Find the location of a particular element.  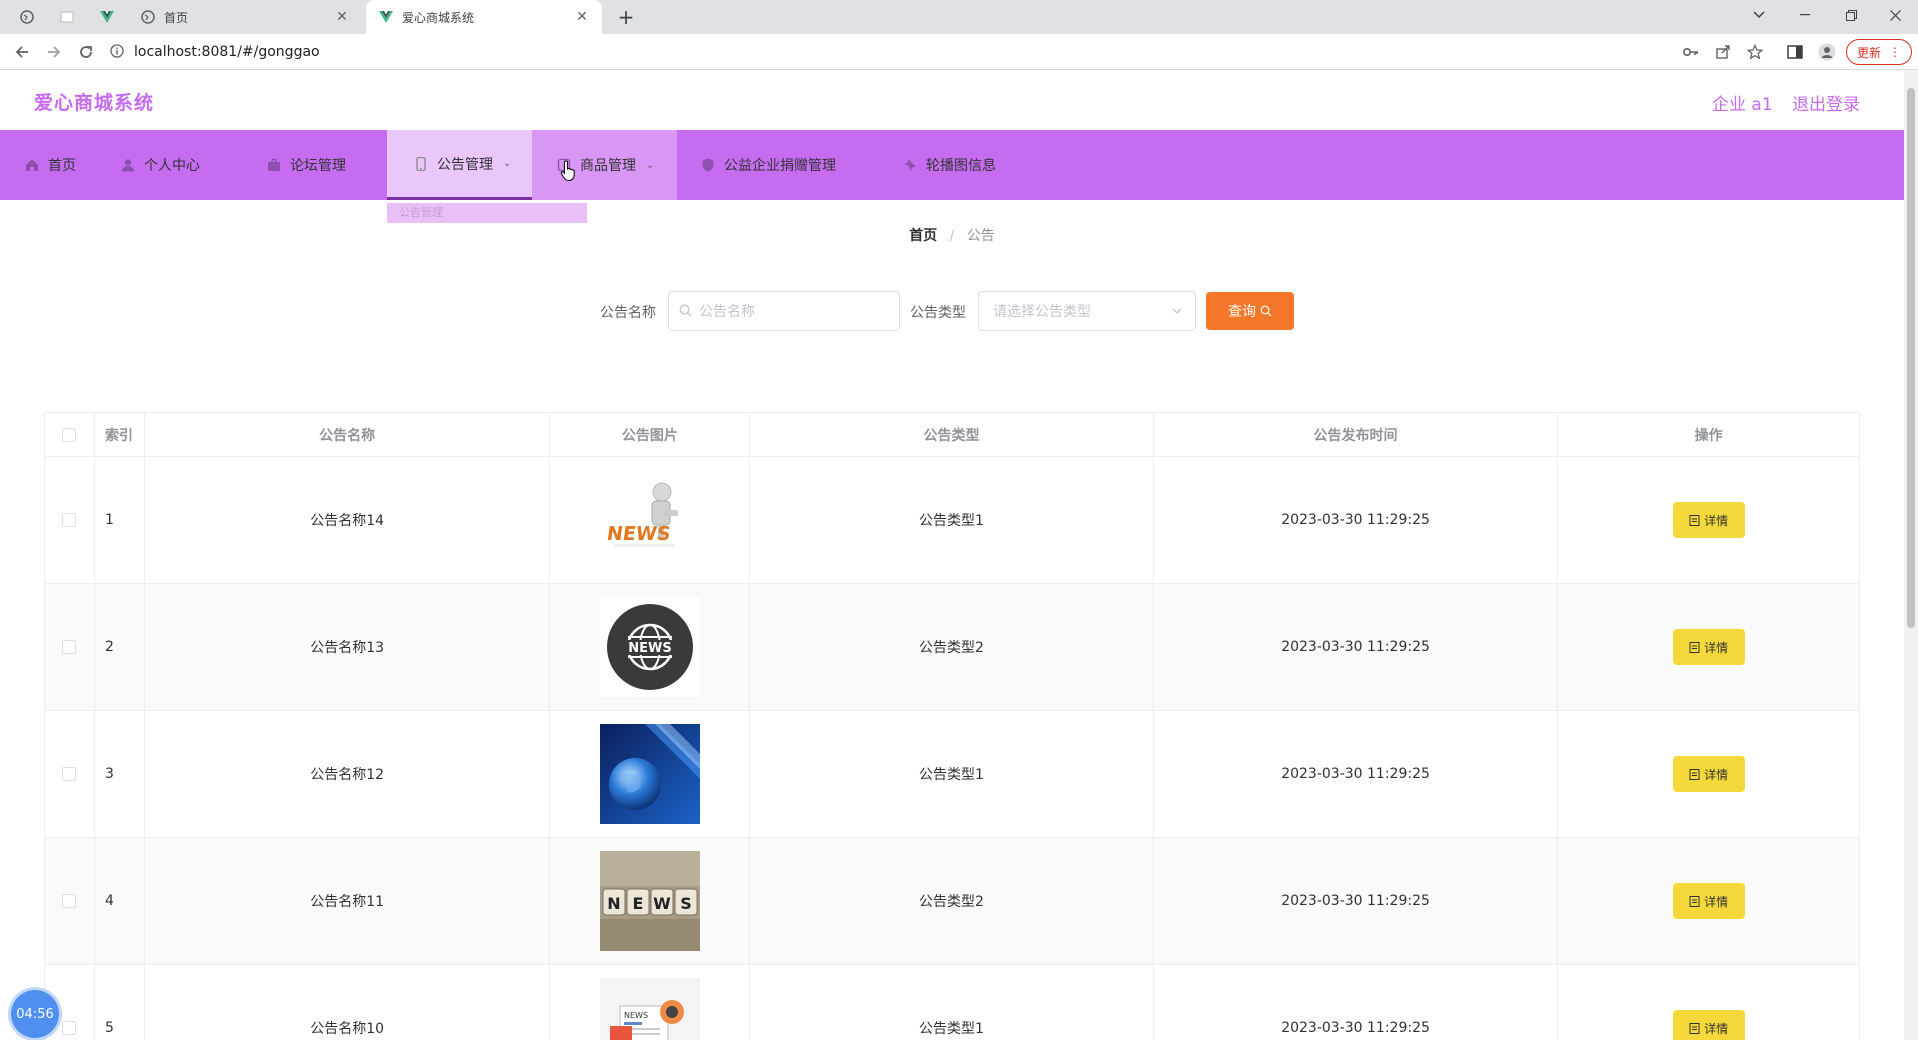

document-icon is located at coordinates (1694, 647).